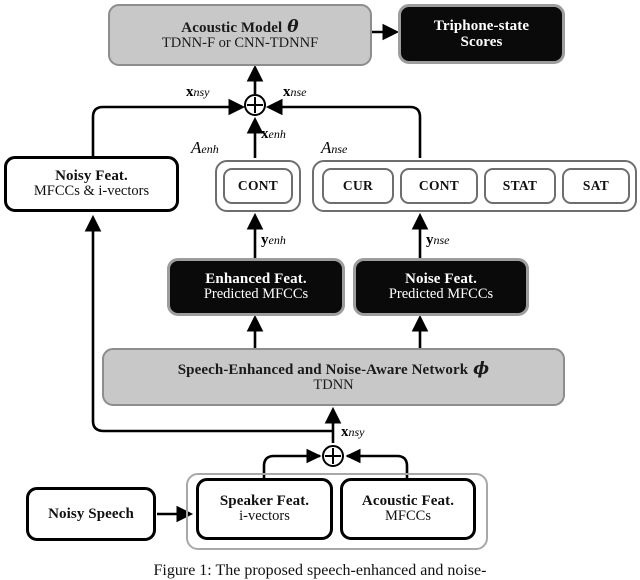 This screenshot has height=580, width=640. I want to click on speaker-feat-box: Speaker Feat. i-vectors, so click(264, 509).